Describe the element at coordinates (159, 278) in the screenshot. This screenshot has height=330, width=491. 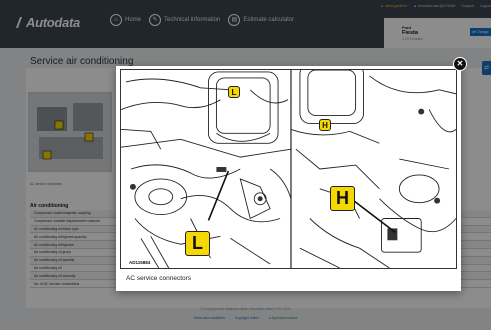
I see `modal-caption: AC service connectors` at that location.